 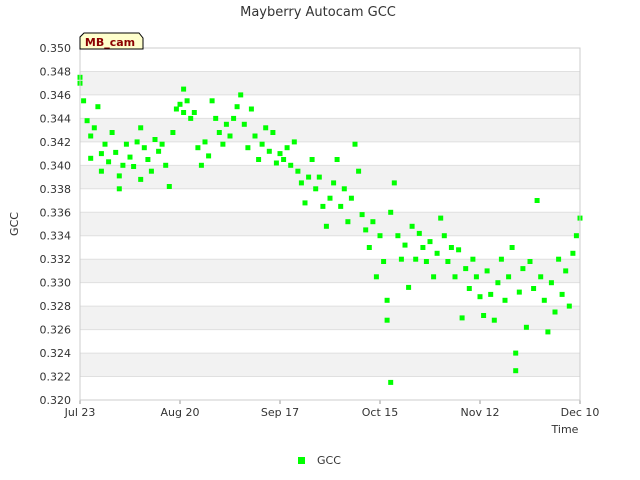 I want to click on x-axis-label: Time, so click(x=565, y=429).